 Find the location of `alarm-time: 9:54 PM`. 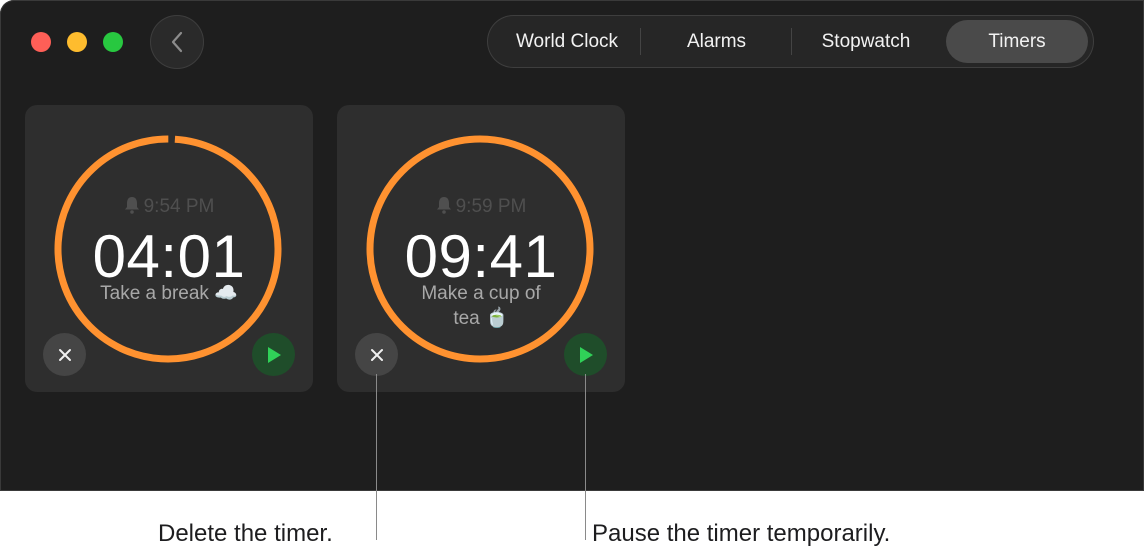

alarm-time: 9:54 PM is located at coordinates (169, 207).